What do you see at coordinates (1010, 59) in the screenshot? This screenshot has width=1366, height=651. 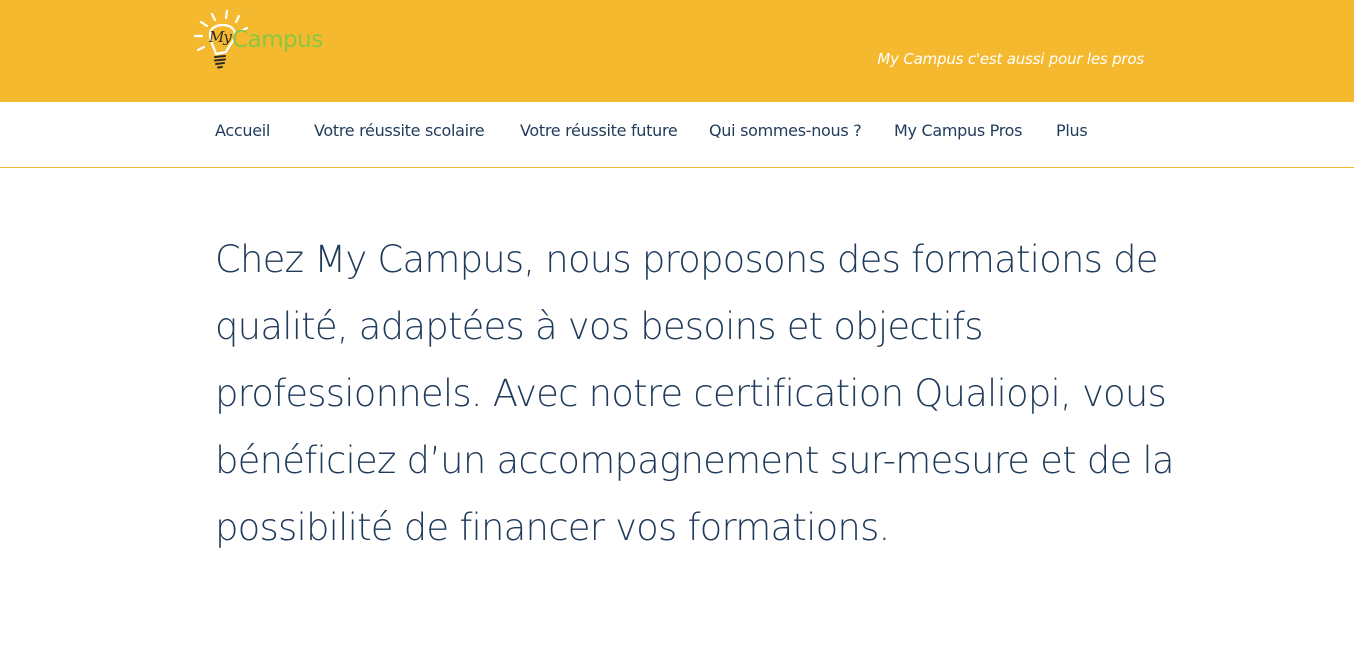 I see `pros-link: My Campus c'est aussi pour les pros` at bounding box center [1010, 59].